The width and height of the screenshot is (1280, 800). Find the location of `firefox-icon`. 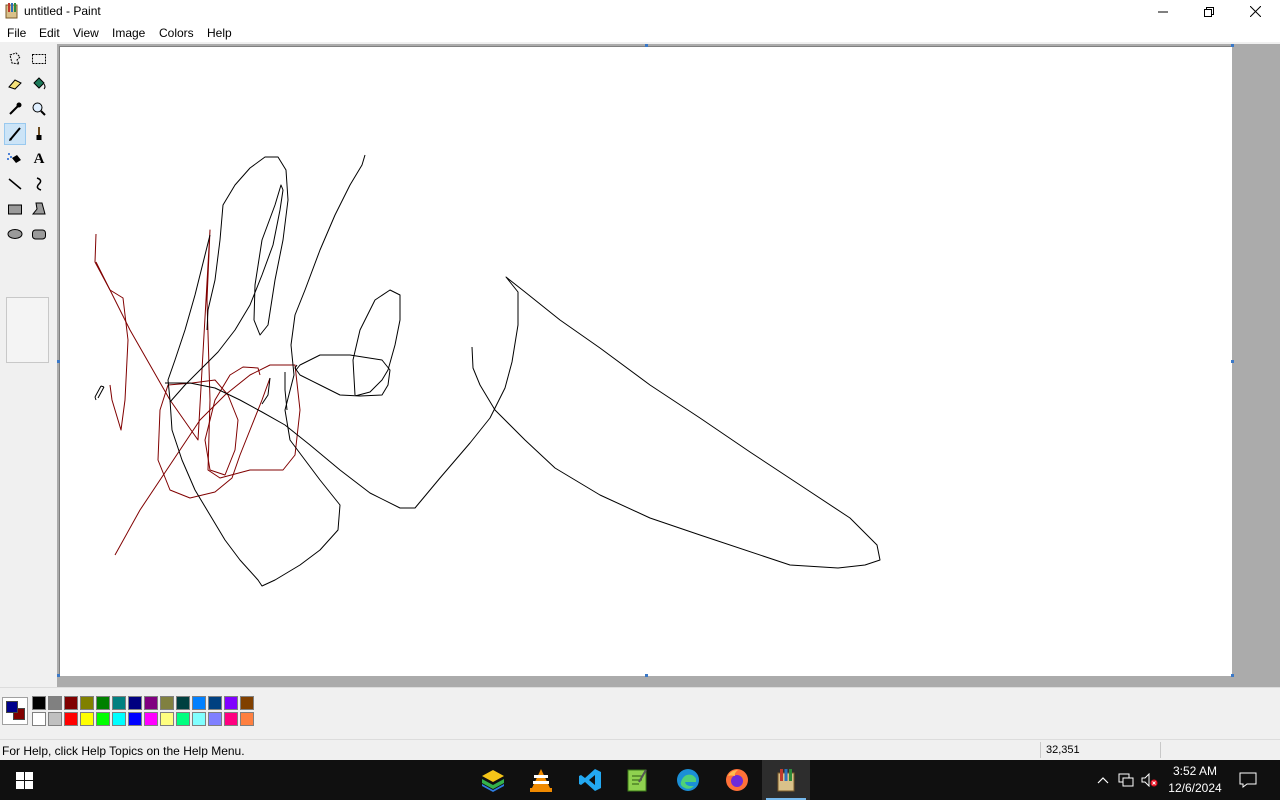

firefox-icon is located at coordinates (737, 780).